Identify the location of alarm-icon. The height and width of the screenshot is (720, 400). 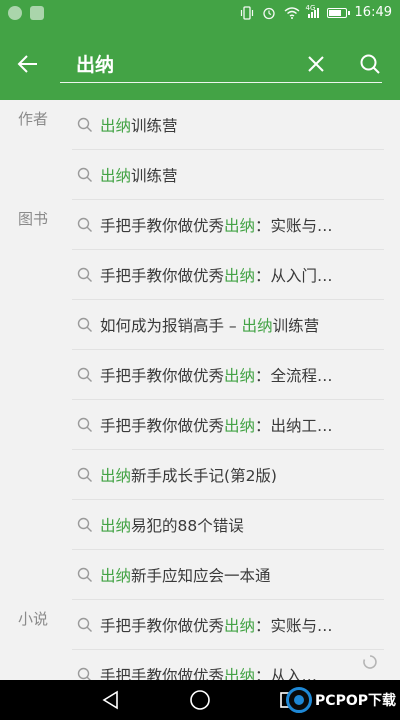
(268, 13).